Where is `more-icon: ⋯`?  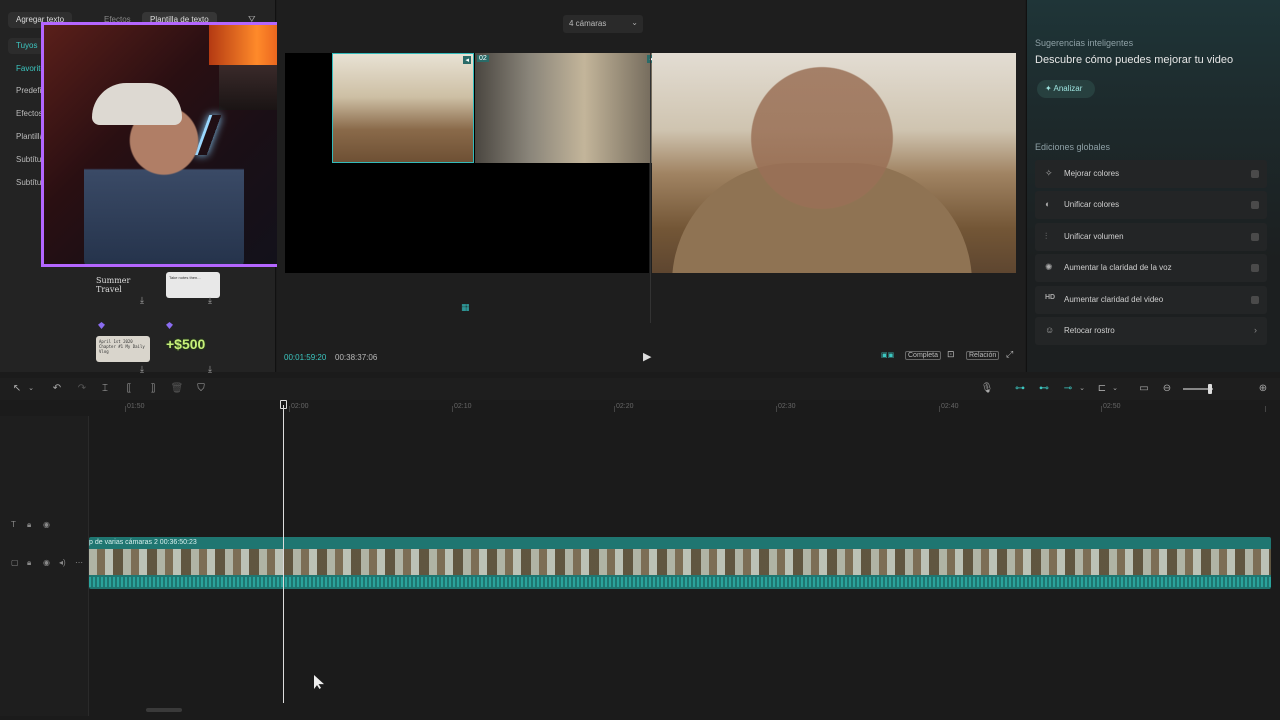
more-icon: ⋯ is located at coordinates (80, 563).